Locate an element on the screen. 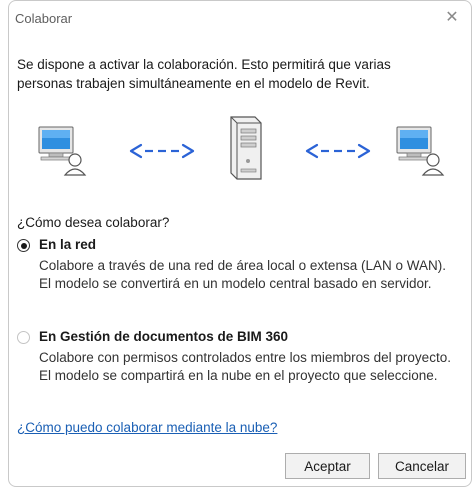  accept-button: Aceptar is located at coordinates (327, 466).